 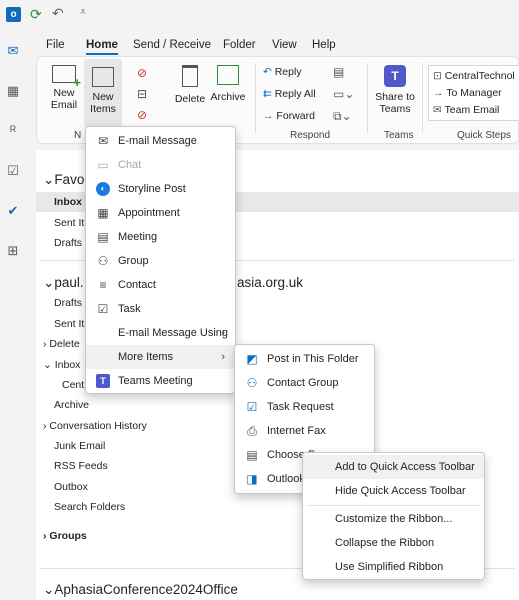 What do you see at coordinates (66, 77) in the screenshot?
I see `new-email-icon: +` at bounding box center [66, 77].